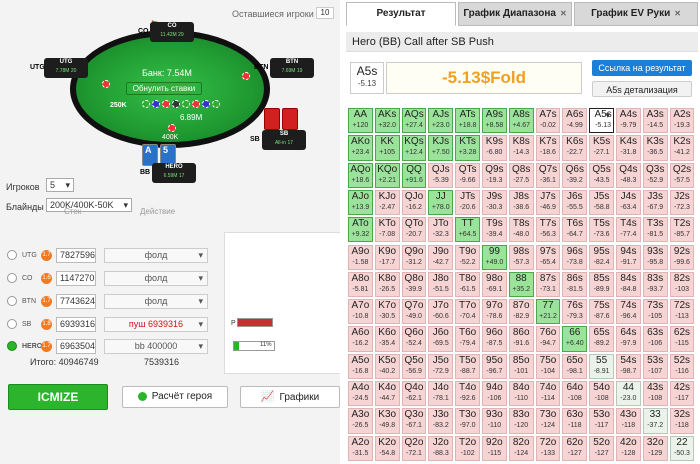  I want to click on hand-cell-72s: 72s -113, so click(682, 312).